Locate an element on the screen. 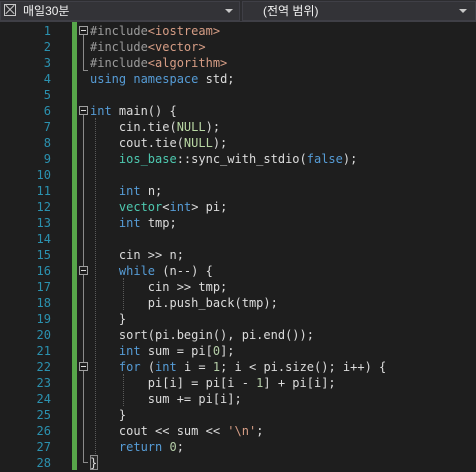  code-line: using namespace std; is located at coordinates (162, 79).